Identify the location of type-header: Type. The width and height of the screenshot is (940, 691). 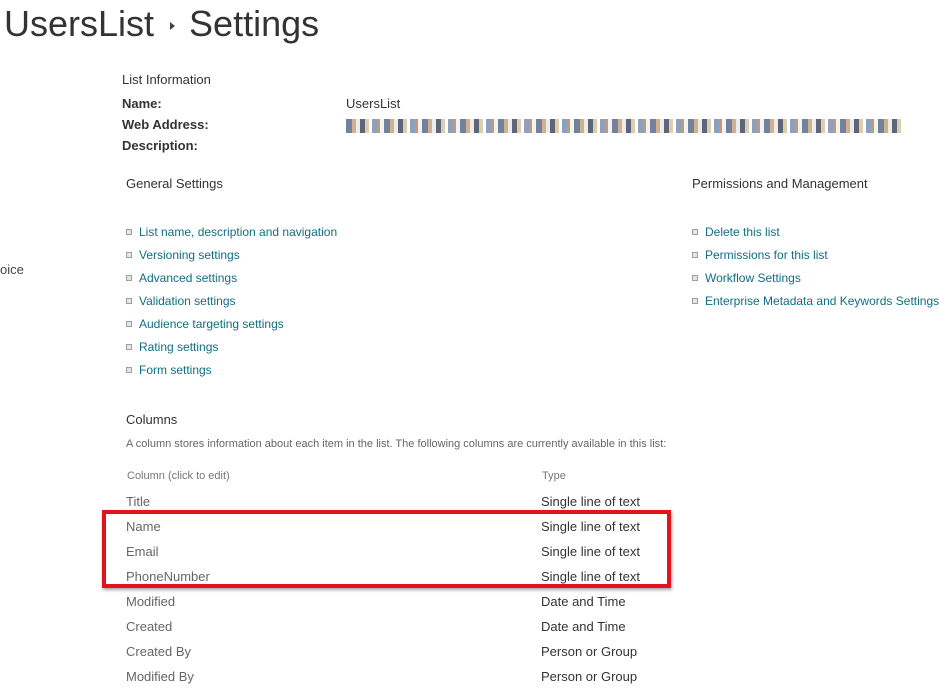
(554, 476).